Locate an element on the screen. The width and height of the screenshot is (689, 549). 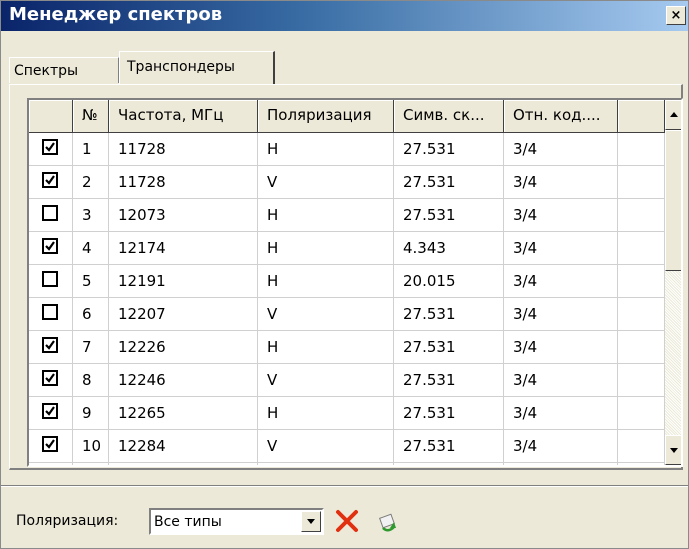
dropdown-button is located at coordinates (311, 521).